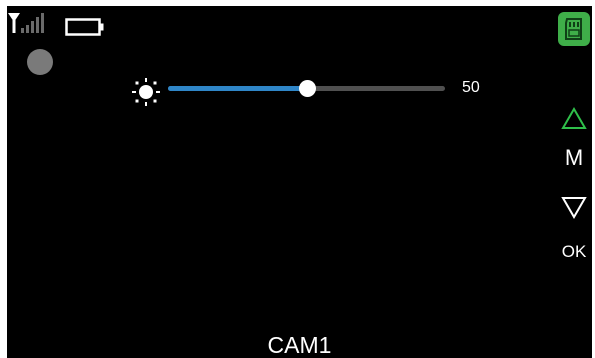 Image resolution: width=595 pixels, height=358 pixels. What do you see at coordinates (574, 158) in the screenshot?
I see `mode-button: M` at bounding box center [574, 158].